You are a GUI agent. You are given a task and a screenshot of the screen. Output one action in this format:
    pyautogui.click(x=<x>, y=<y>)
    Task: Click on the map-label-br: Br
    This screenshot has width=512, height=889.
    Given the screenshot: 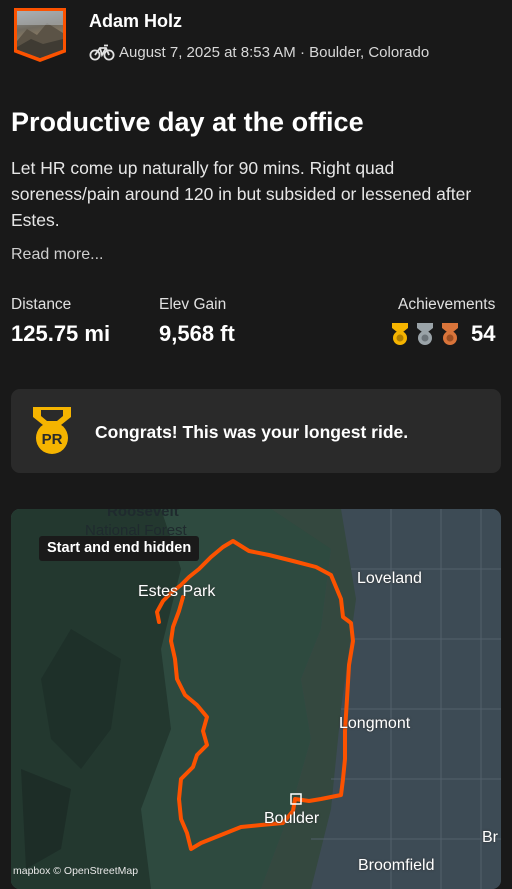 What is the action you would take?
    pyautogui.click(x=490, y=837)
    